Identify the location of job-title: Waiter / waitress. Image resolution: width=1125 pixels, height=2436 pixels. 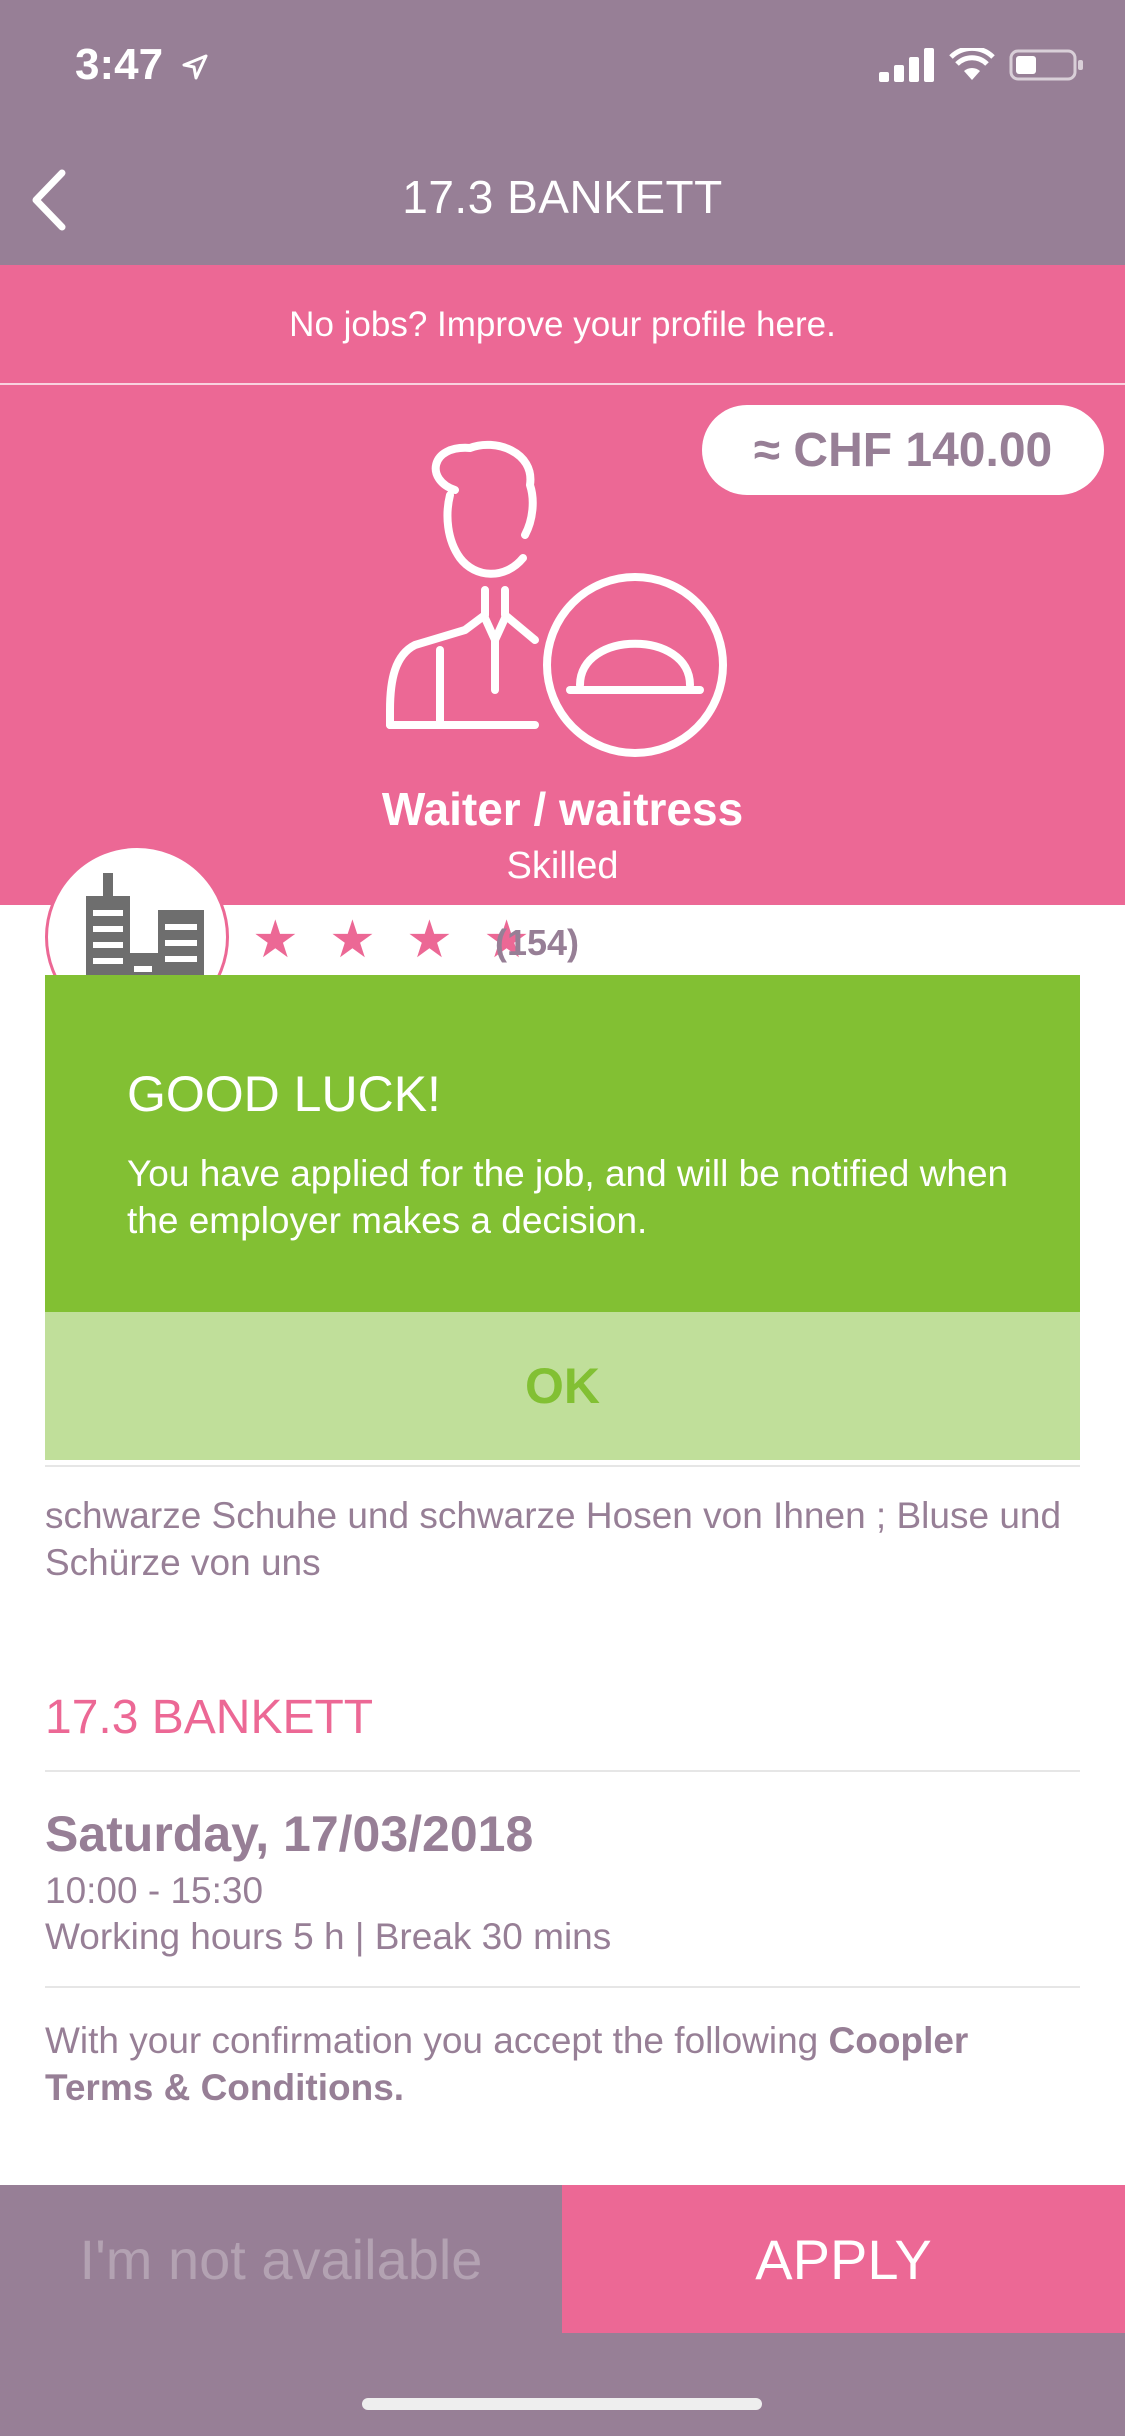
(562, 809).